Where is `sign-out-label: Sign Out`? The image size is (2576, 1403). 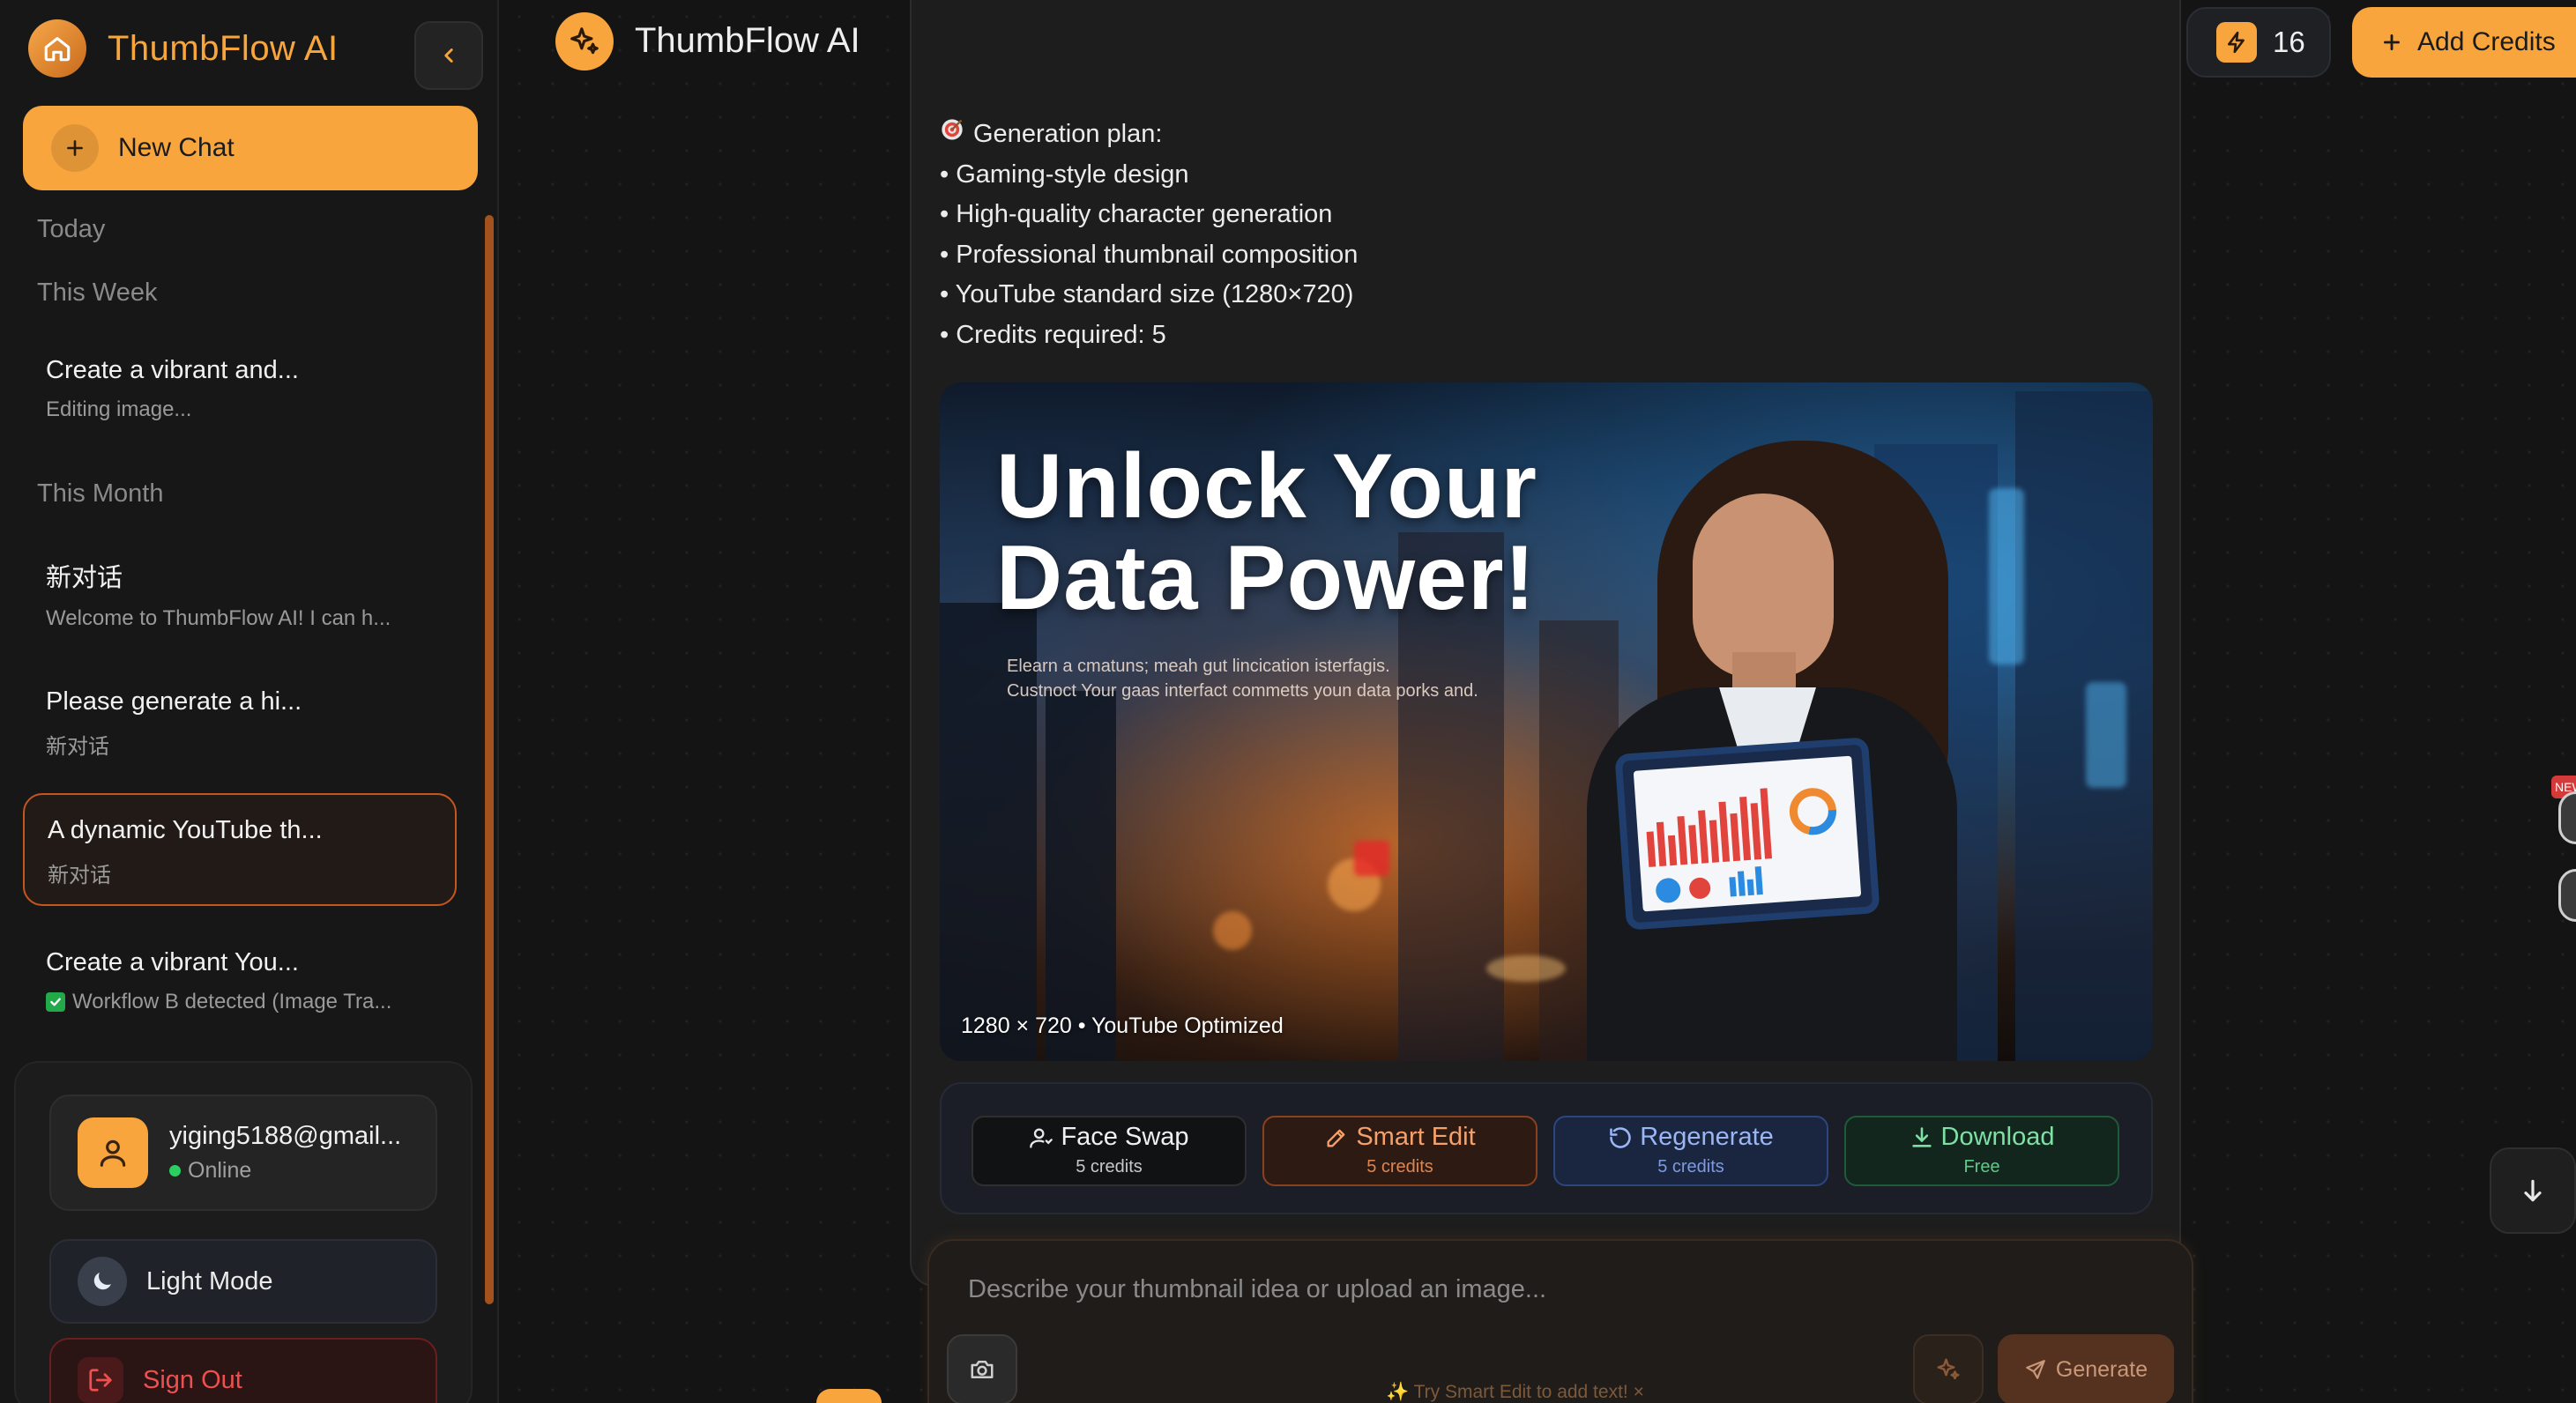
sign-out-label: Sign Out is located at coordinates (193, 1379).